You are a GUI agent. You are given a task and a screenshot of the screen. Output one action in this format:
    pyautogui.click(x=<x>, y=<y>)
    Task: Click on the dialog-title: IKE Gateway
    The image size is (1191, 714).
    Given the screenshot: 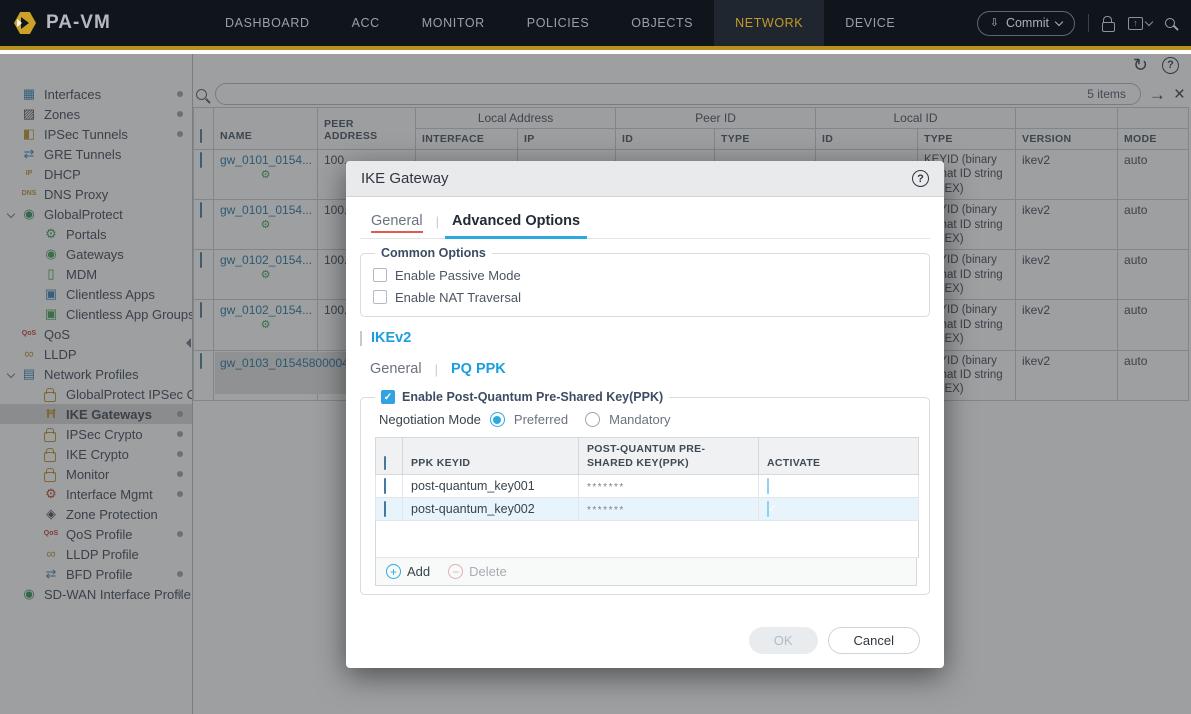 What is the action you would take?
    pyautogui.click(x=405, y=178)
    